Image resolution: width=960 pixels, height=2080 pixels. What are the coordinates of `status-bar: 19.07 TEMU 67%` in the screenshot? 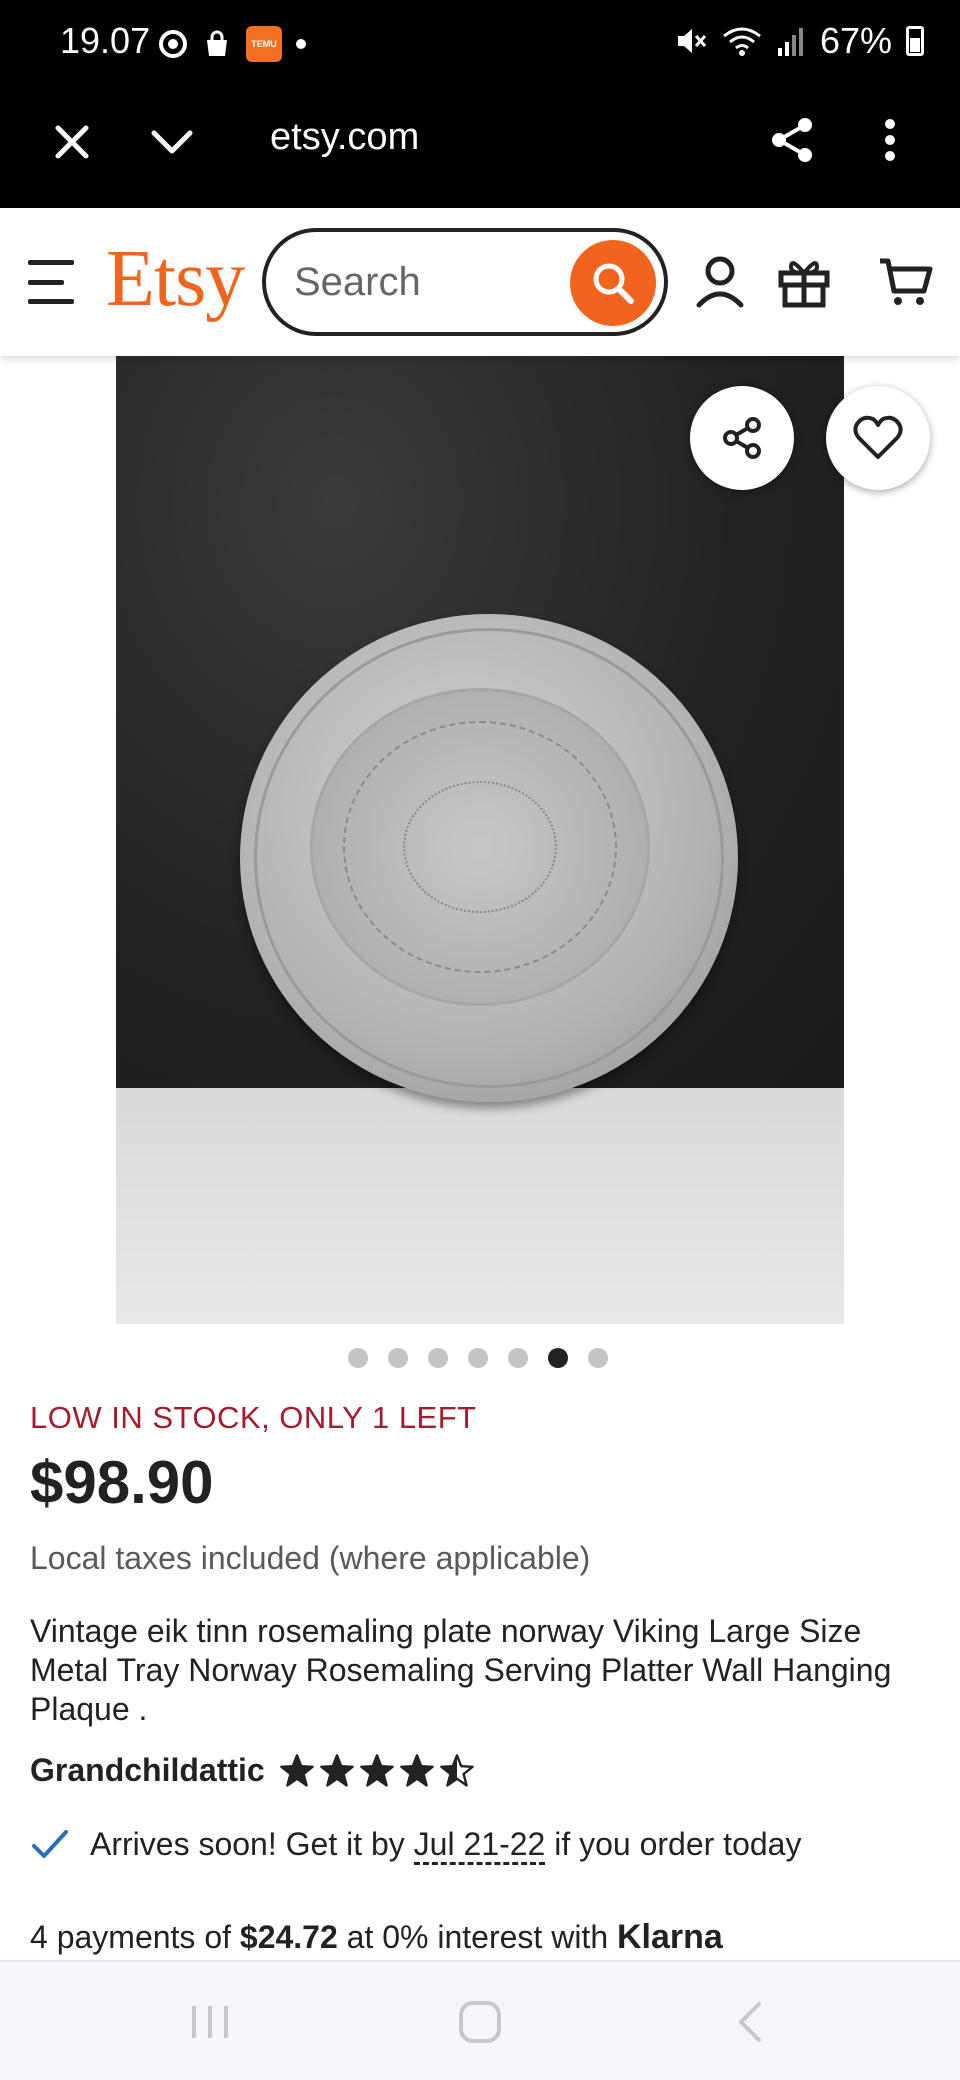 It's located at (480, 43).